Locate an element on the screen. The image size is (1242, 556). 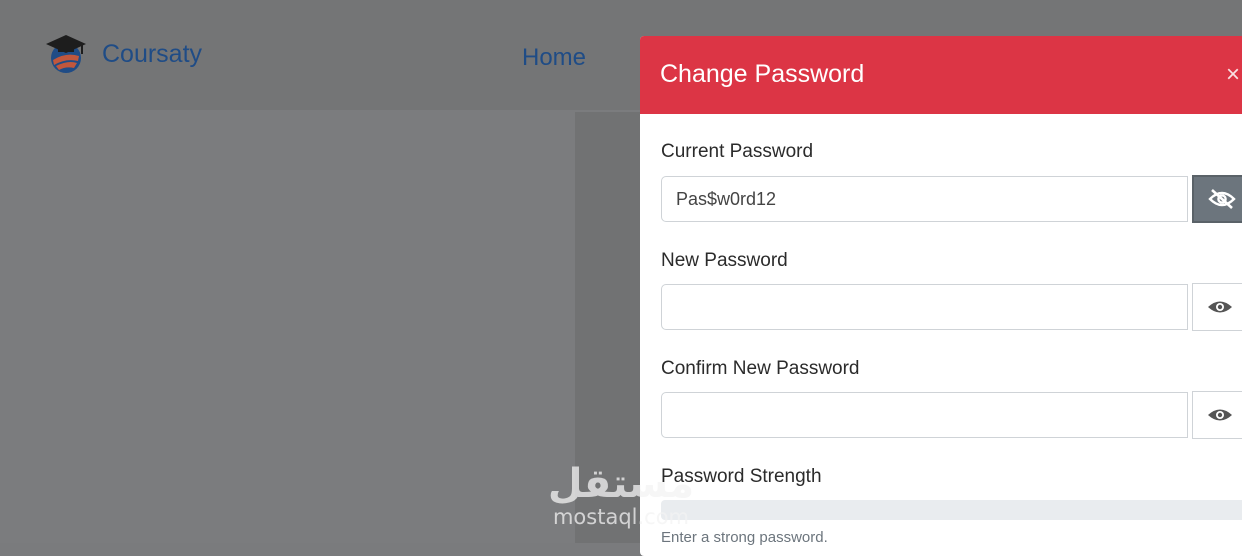
password-strength-help: Enter a strong password. is located at coordinates (744, 537).